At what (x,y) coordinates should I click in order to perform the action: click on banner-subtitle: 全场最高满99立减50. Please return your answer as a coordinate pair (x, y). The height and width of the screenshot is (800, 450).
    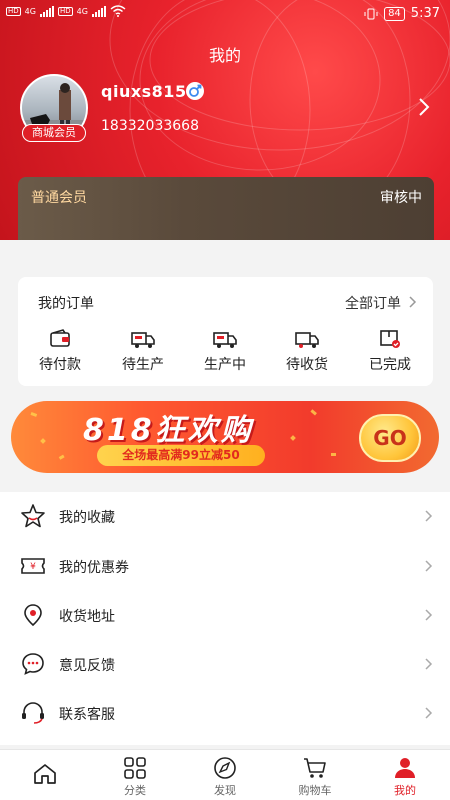
    Looking at the image, I should click on (181, 455).